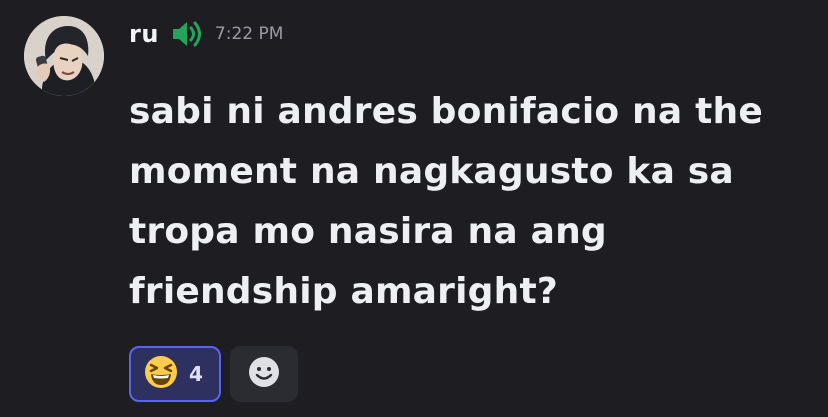 This screenshot has width=828, height=417. What do you see at coordinates (161, 374) in the screenshot?
I see `laughing-squinting-face-icon` at bounding box center [161, 374].